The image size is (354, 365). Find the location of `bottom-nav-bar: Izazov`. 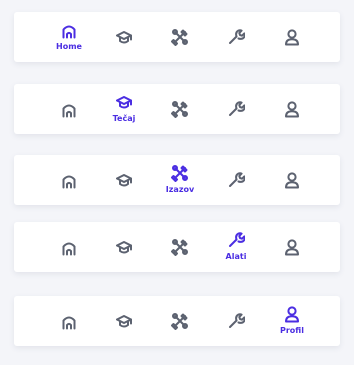

bottom-nav-bar: Izazov is located at coordinates (177, 180).